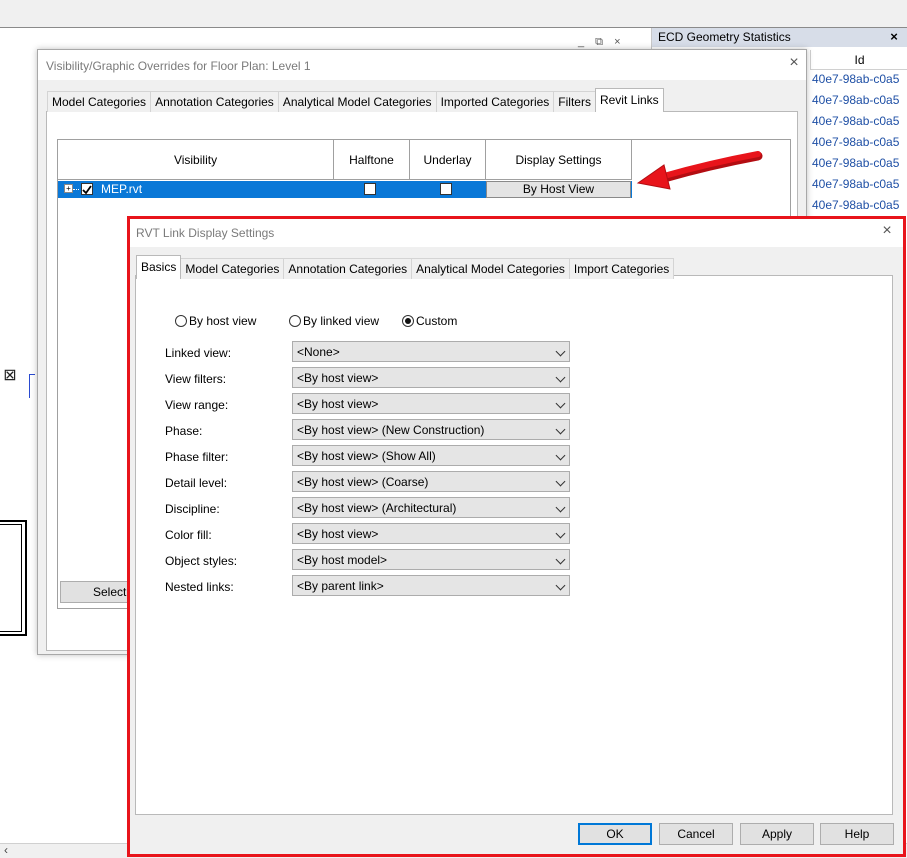  What do you see at coordinates (448, 160) in the screenshot?
I see `column-header-underlay: Underlay` at bounding box center [448, 160].